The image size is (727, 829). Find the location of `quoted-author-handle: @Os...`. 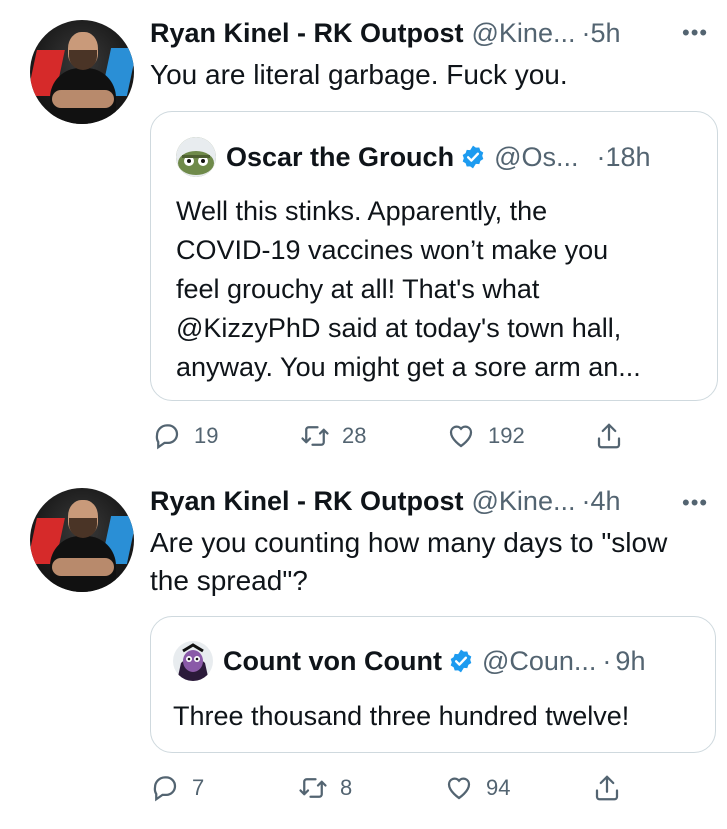

quoted-author-handle: @Os... is located at coordinates (536, 157).